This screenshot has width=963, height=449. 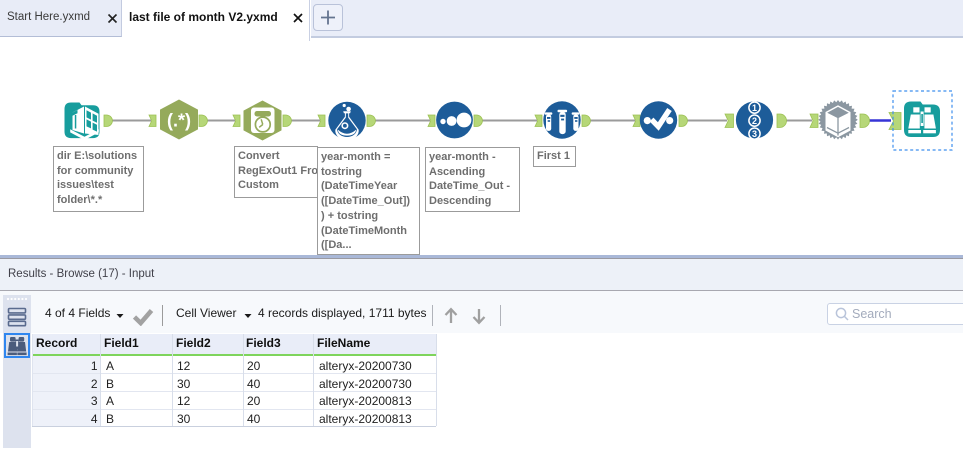 What do you see at coordinates (754, 108) in the screenshot?
I see `svg-text: 1` at bounding box center [754, 108].